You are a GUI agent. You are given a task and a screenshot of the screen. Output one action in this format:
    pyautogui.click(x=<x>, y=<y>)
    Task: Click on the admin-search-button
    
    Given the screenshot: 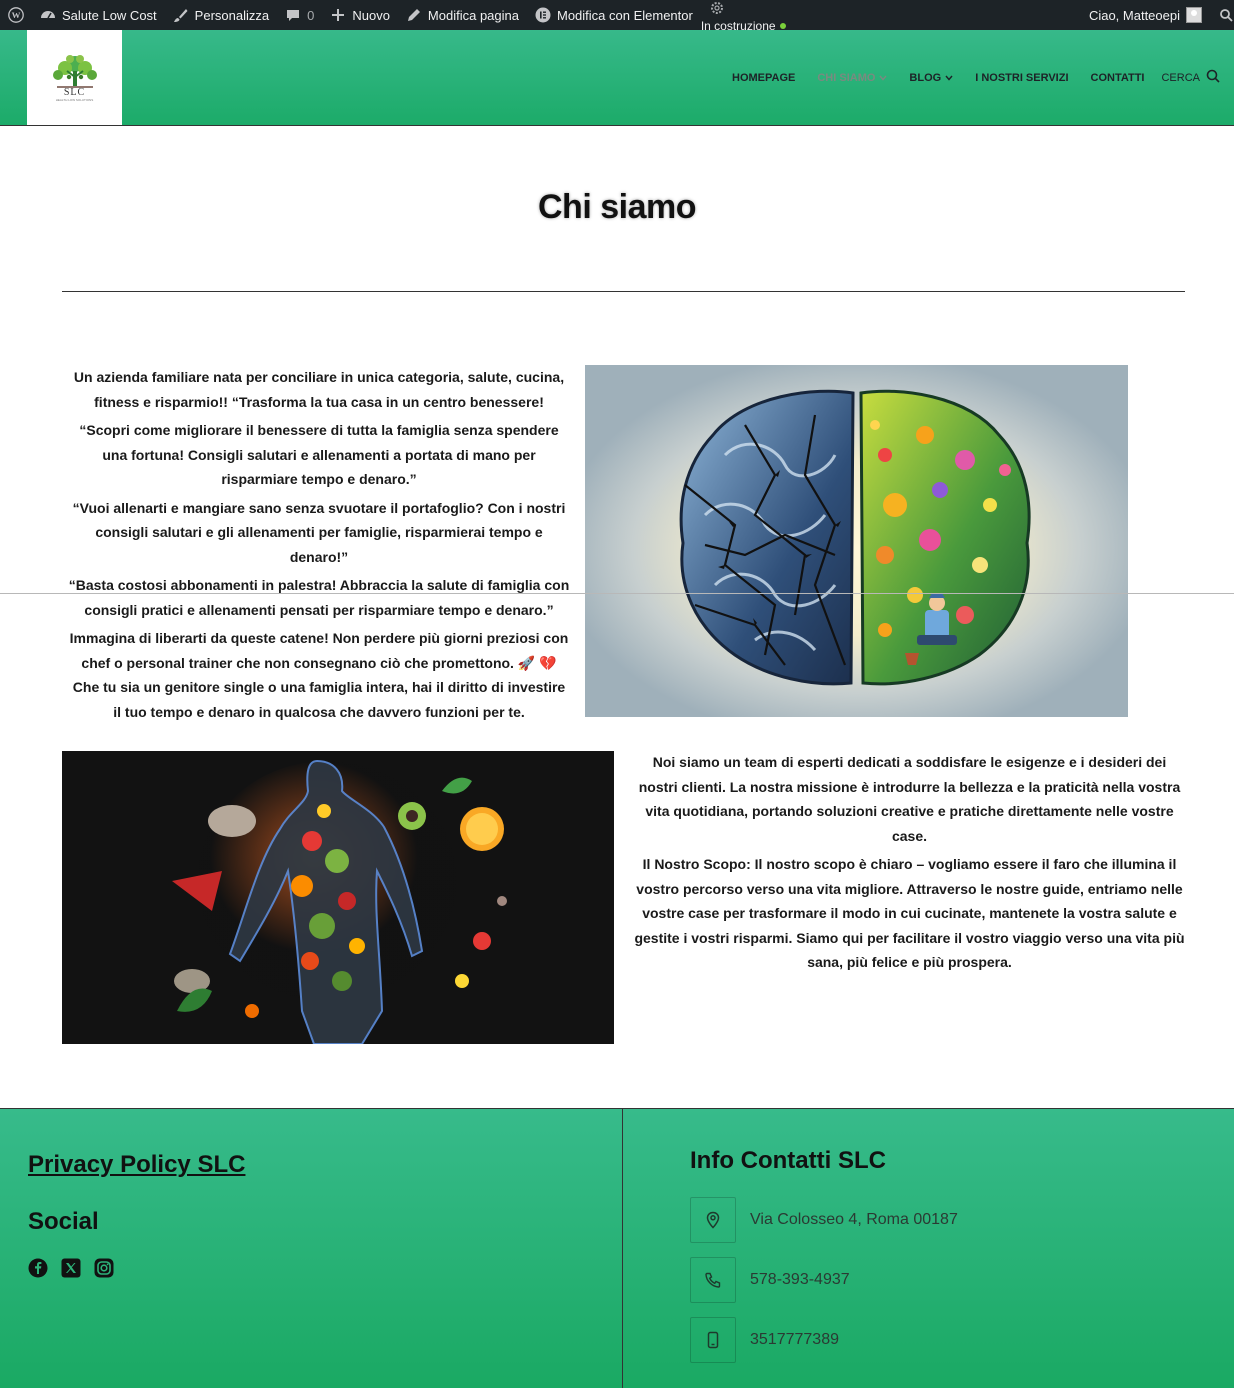 What is the action you would take?
    pyautogui.click(x=1222, y=15)
    